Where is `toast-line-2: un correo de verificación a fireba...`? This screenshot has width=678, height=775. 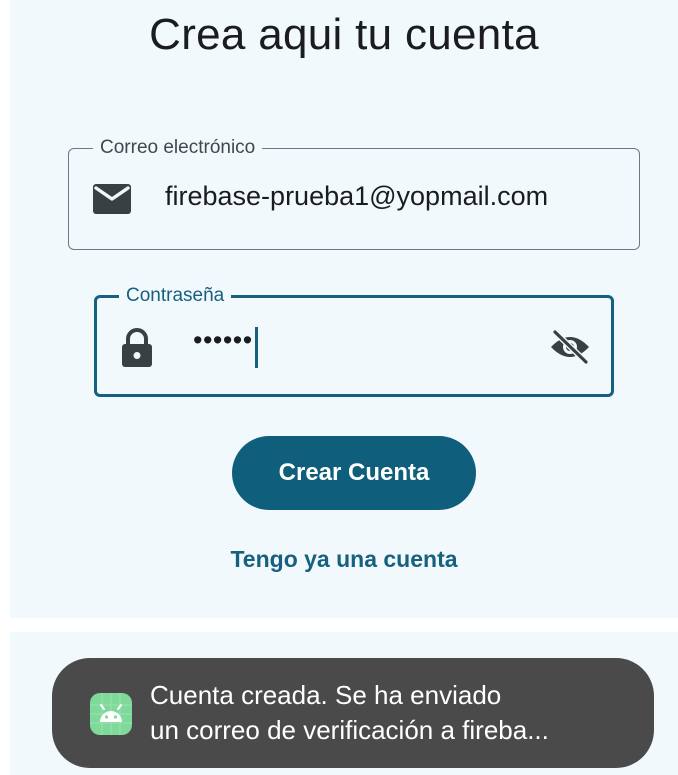 toast-line-2: un correo de verificación a fireba... is located at coordinates (349, 730).